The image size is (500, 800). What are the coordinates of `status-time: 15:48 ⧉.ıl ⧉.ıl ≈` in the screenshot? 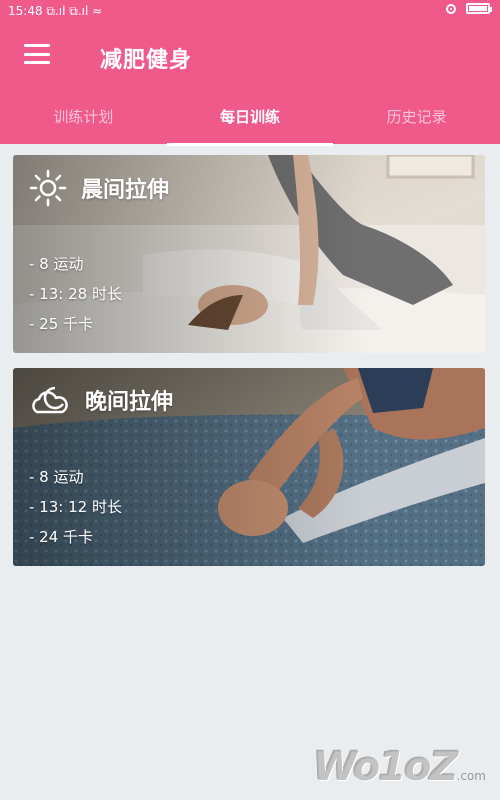 It's located at (55, 11).